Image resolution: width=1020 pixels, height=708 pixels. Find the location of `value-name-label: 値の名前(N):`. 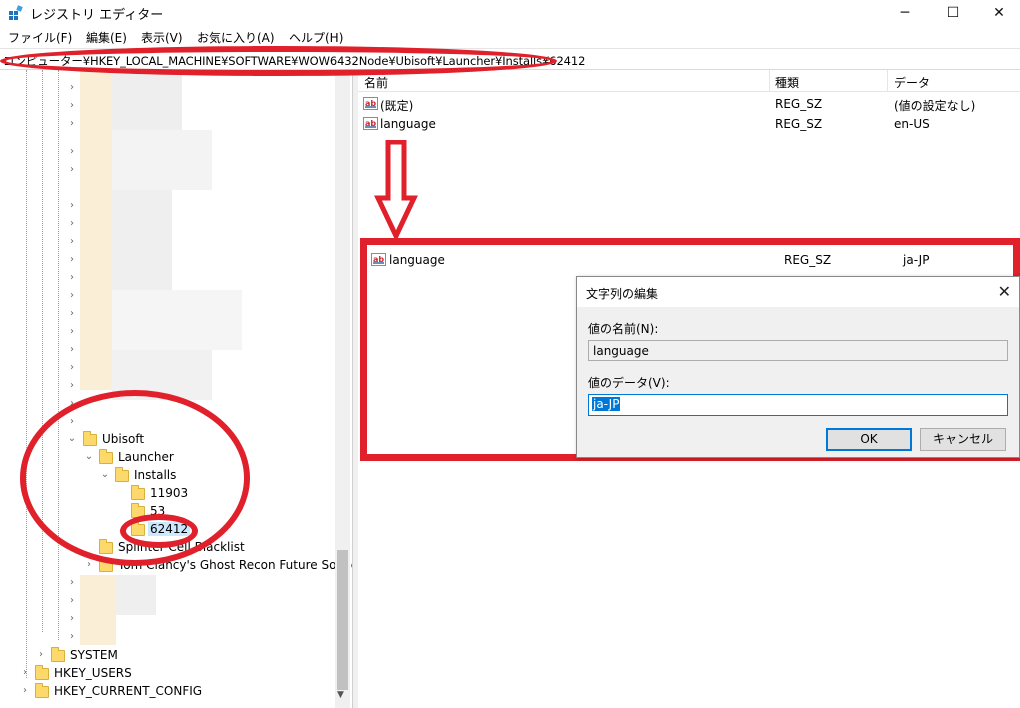

value-name-label: 値の名前(N): is located at coordinates (623, 329).